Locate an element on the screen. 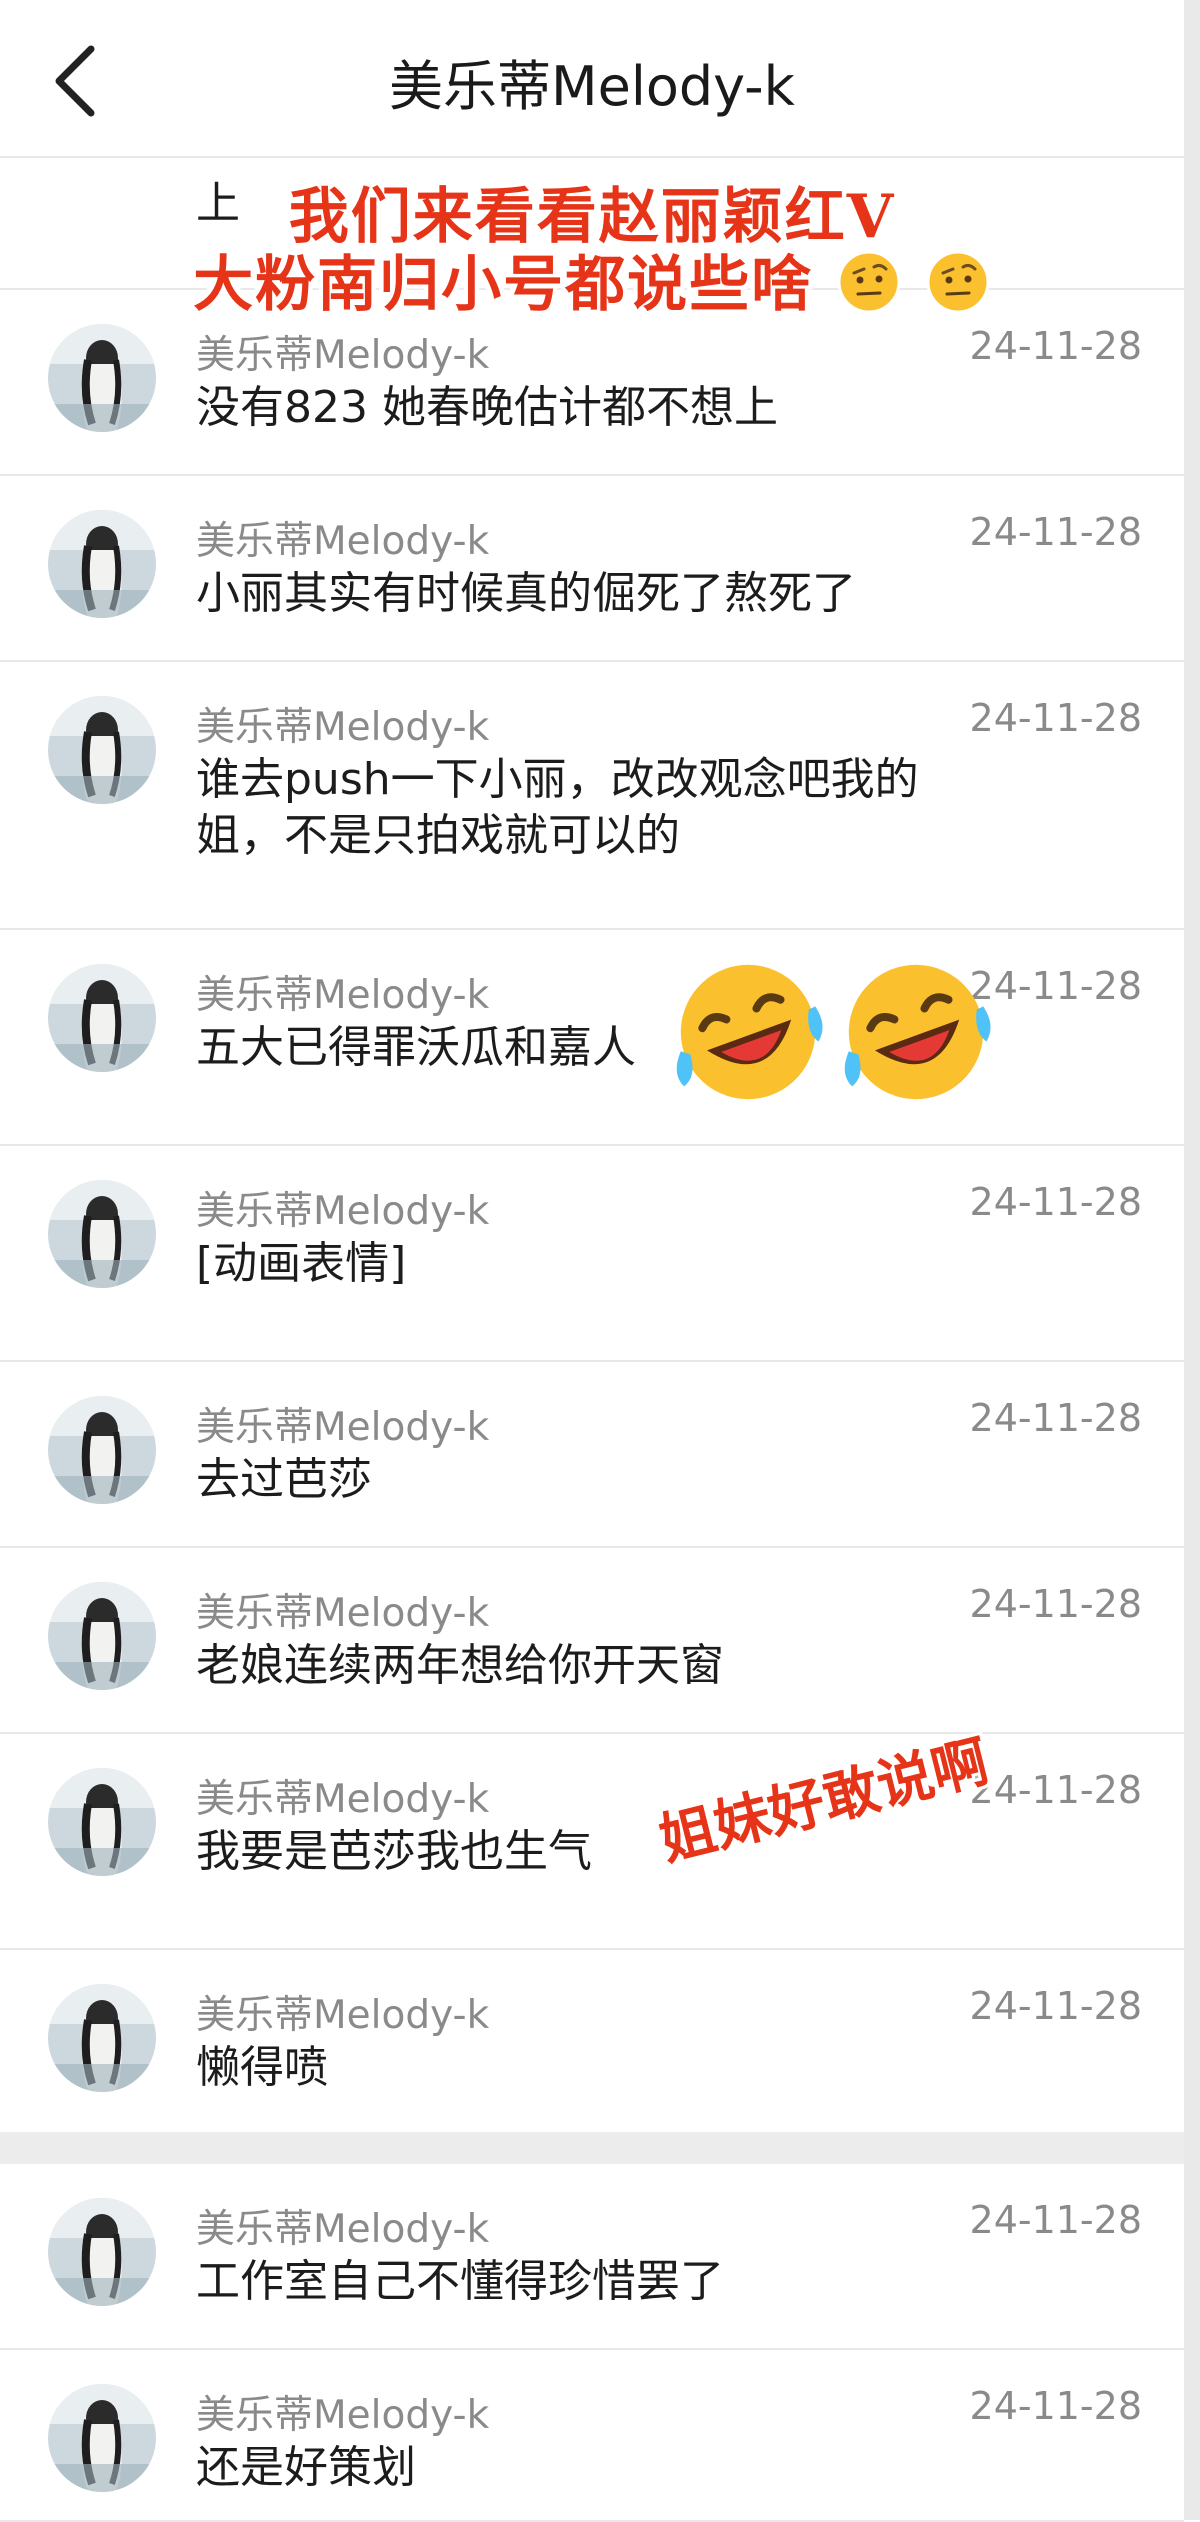 This screenshot has width=1200, height=2522. overlay-title-line2: 大粉南归小号都说些啥 is located at coordinates (592, 279).